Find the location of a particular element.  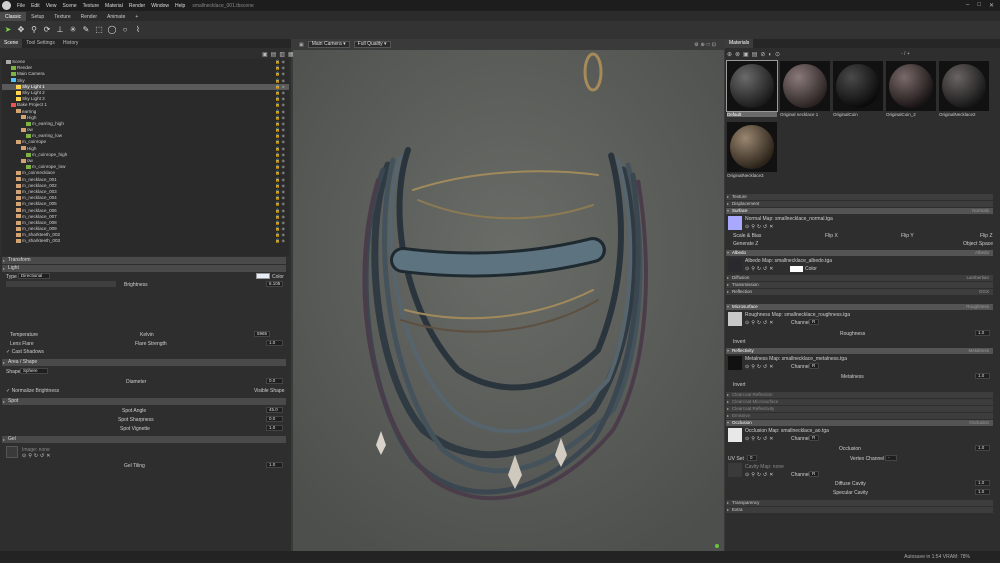

flare-strength-field: 1.0 is located at coordinates (274, 343).